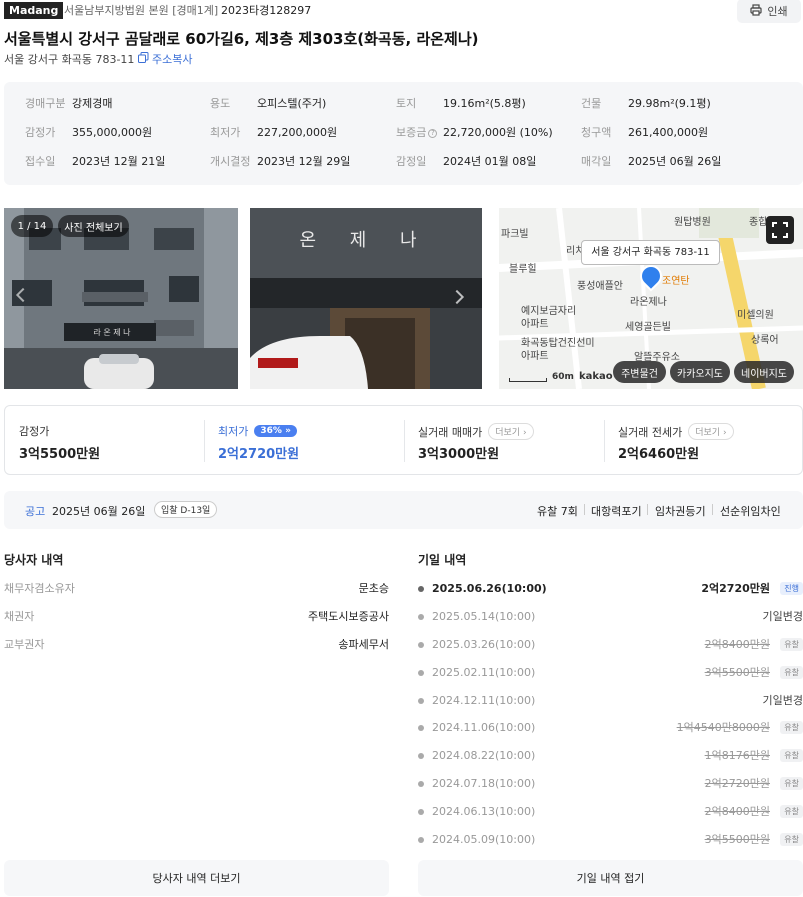  I want to click on map-label: 풍성애플안, so click(600, 286).